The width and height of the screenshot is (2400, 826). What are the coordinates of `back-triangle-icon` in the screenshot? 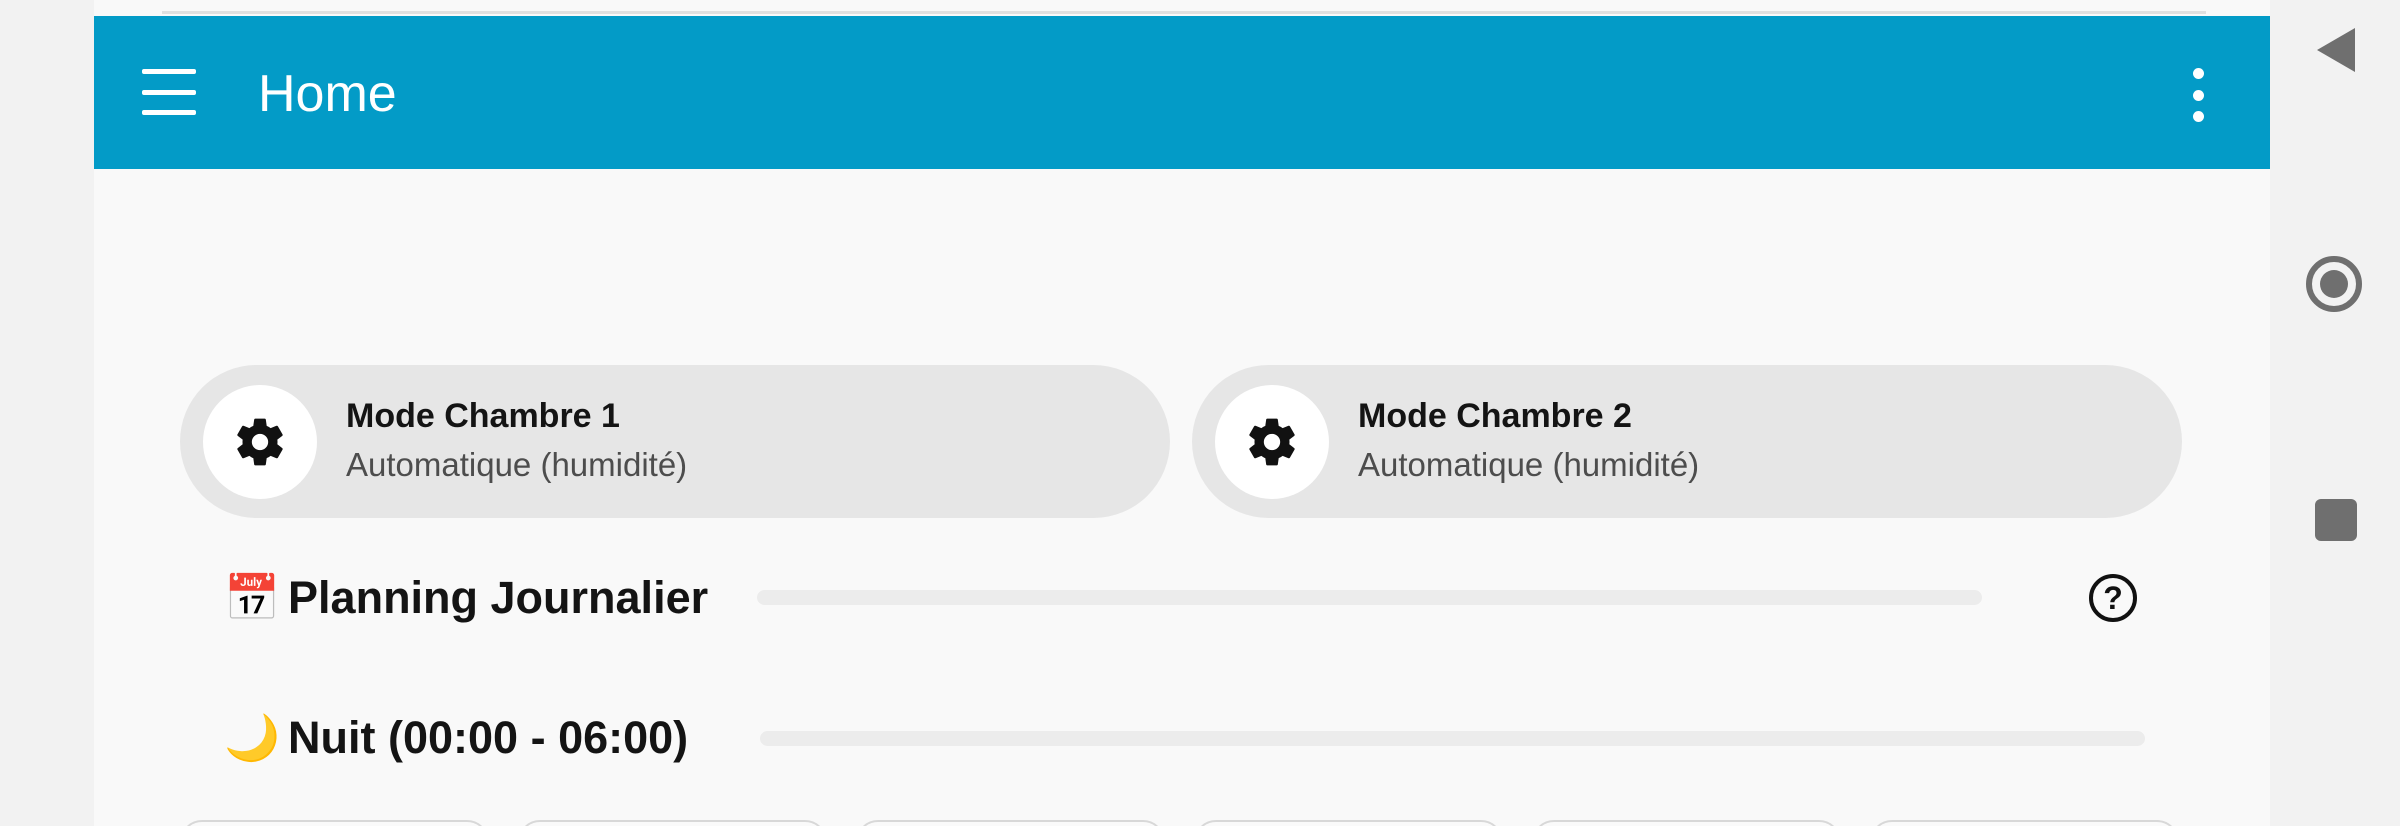 It's located at (2336, 50).